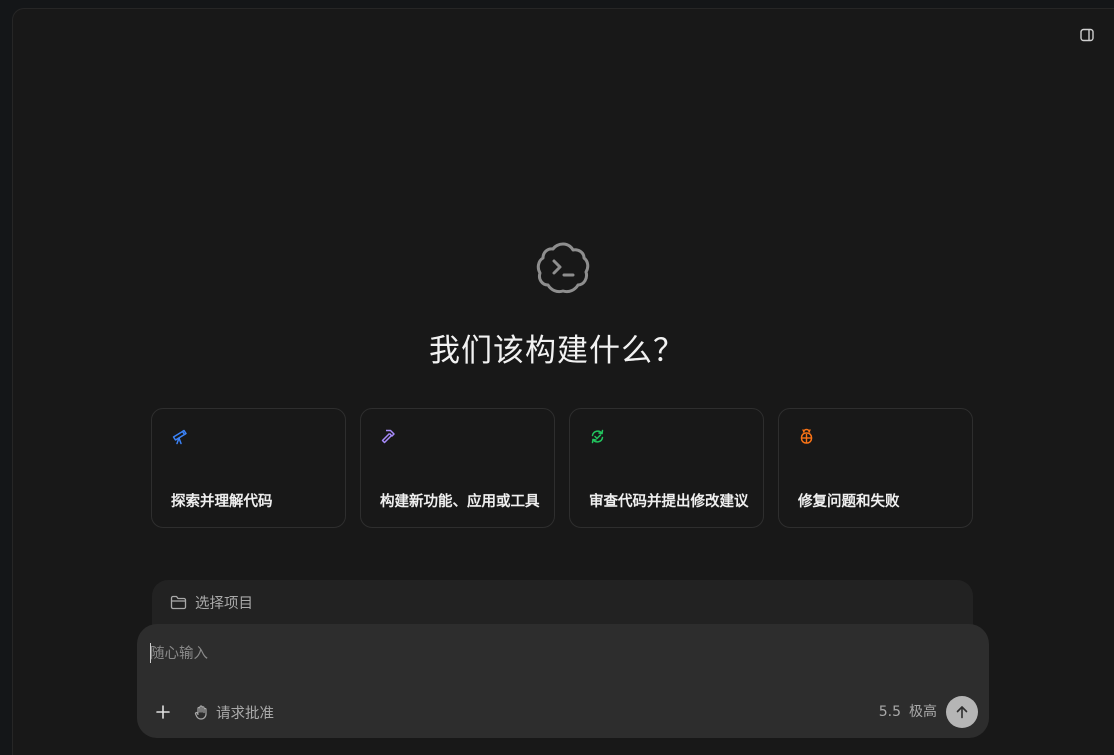  I want to click on select-project-button: 选择项目, so click(211, 602).